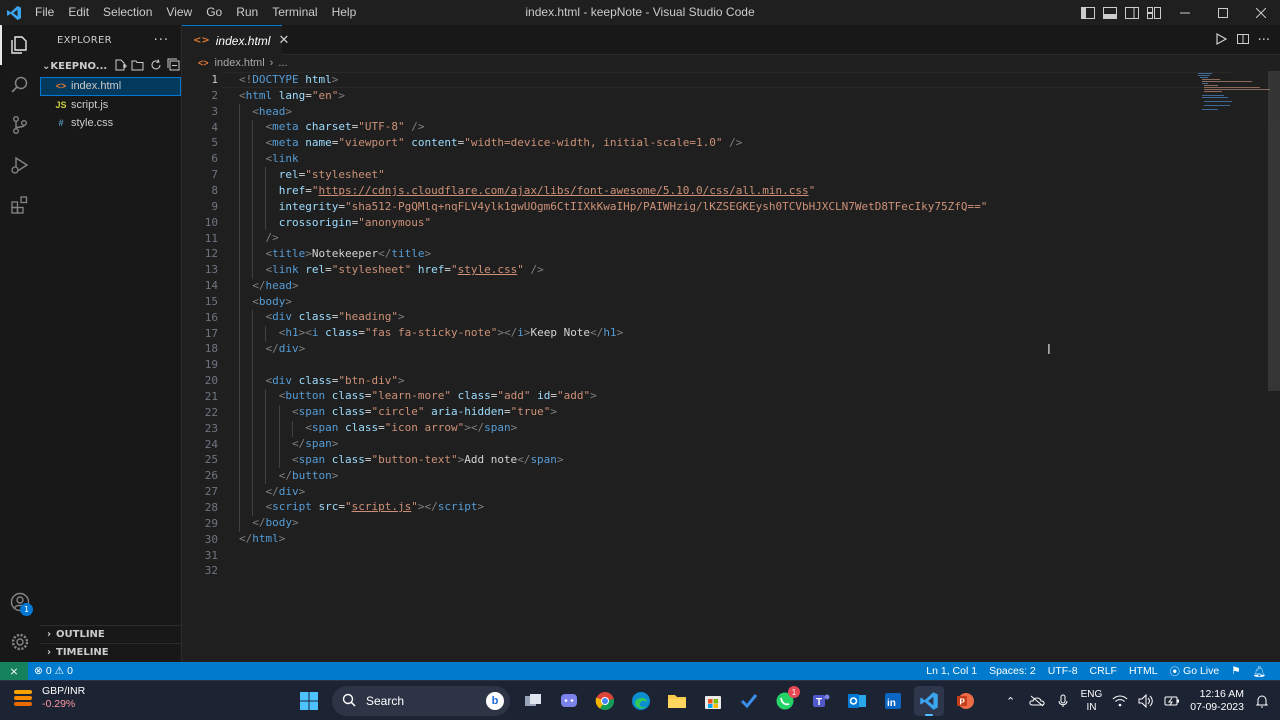 The height and width of the screenshot is (720, 1280). I want to click on microsoft-store-icon, so click(713, 701).